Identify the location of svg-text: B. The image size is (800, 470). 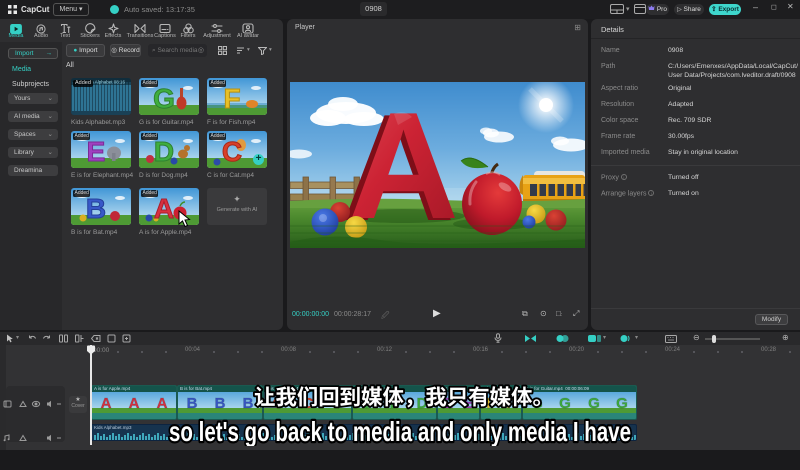
(96, 208).